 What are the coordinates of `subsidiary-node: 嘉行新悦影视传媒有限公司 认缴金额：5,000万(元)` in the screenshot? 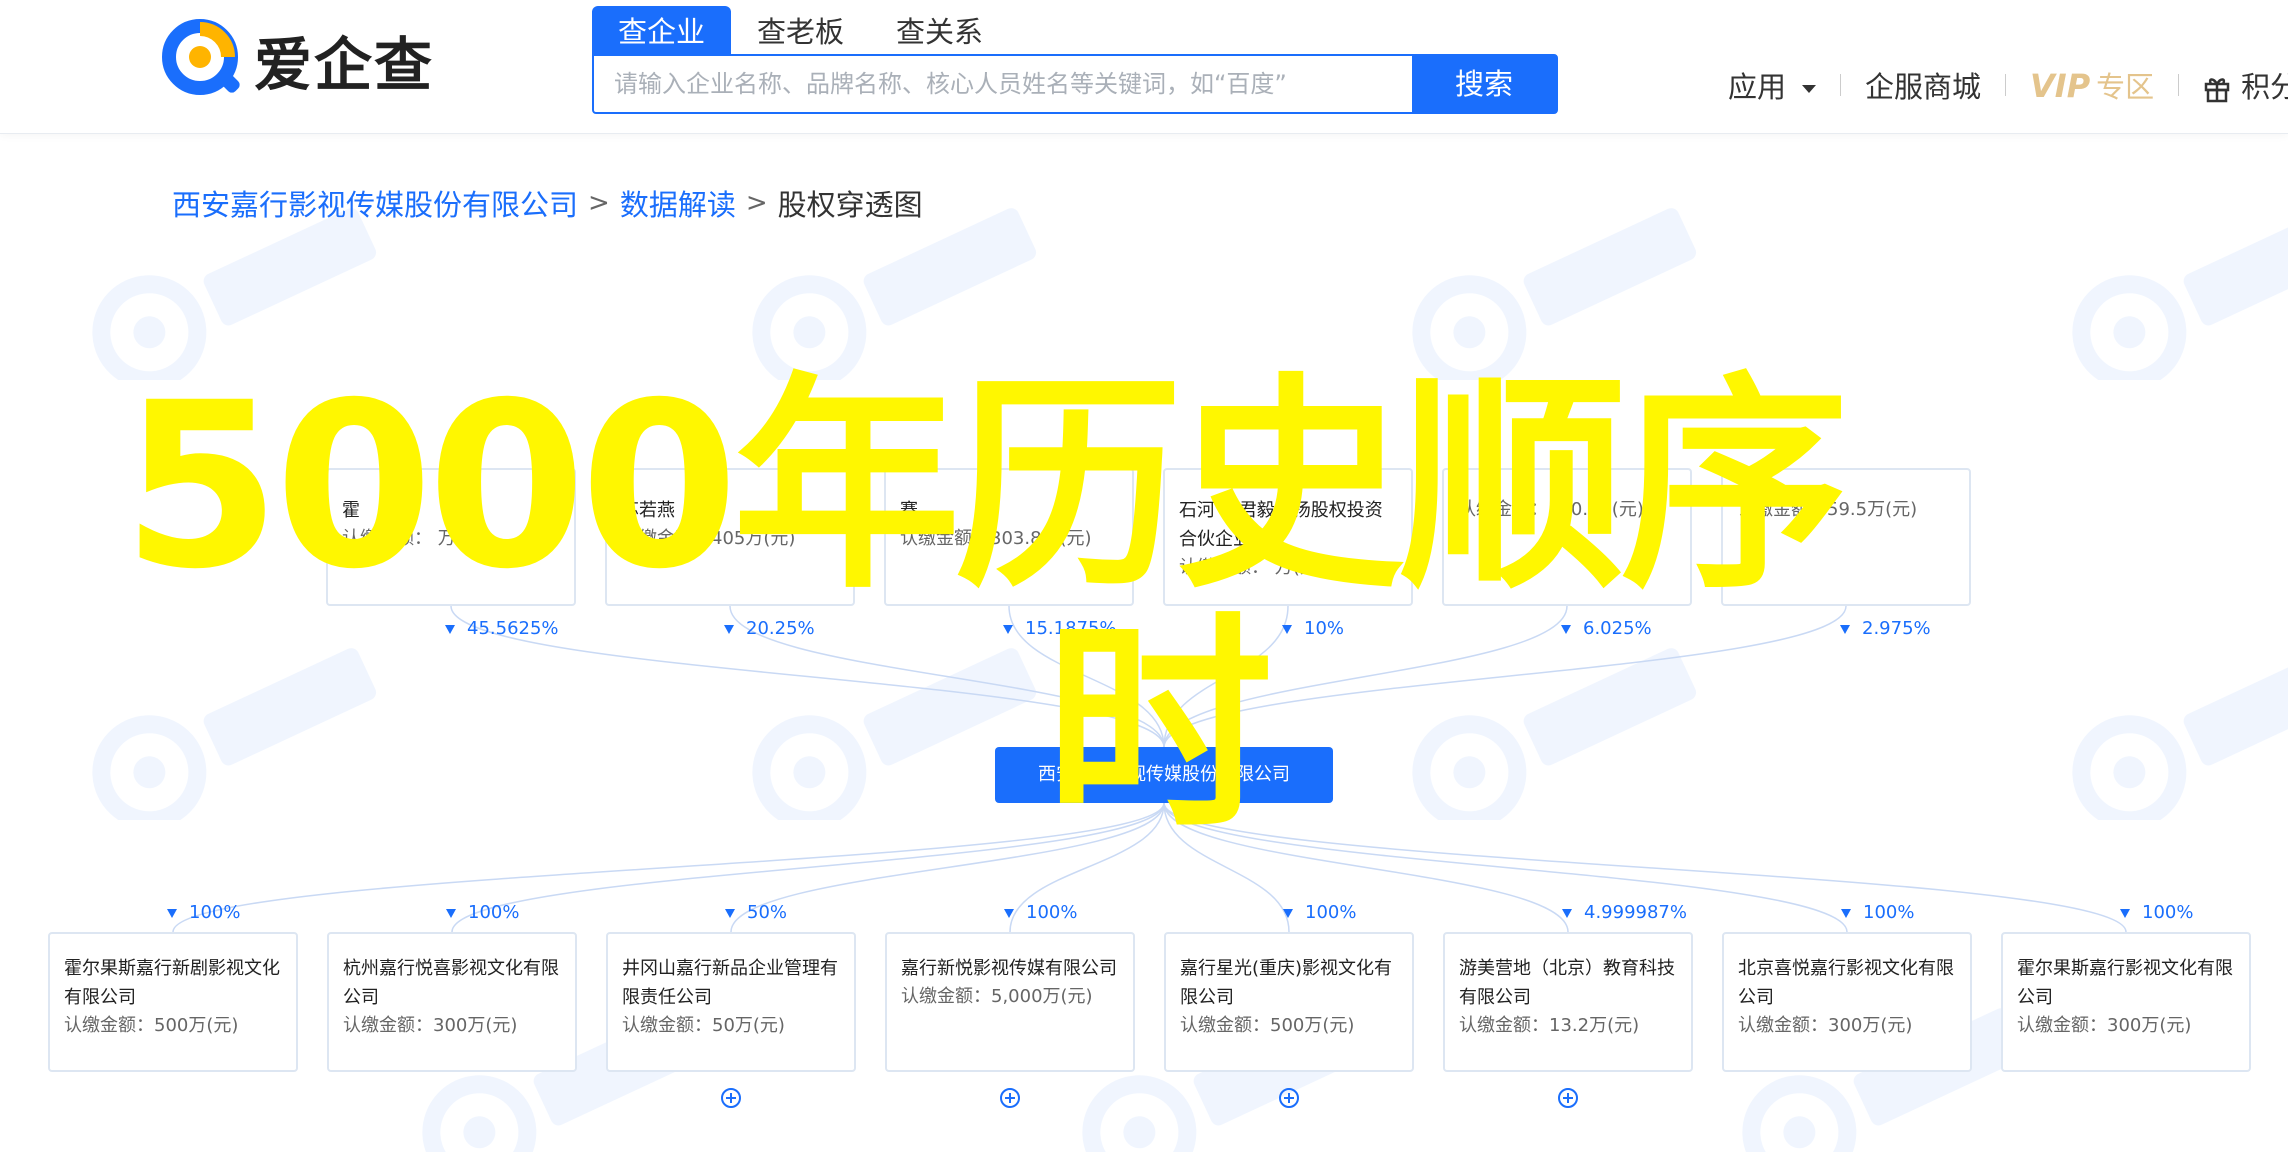 It's located at (1010, 1002).